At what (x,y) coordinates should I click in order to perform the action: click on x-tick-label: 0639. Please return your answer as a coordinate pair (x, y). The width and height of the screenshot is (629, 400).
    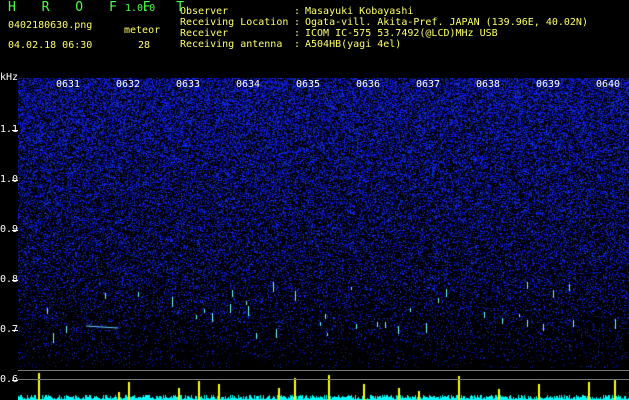
    Looking at the image, I should click on (548, 84).